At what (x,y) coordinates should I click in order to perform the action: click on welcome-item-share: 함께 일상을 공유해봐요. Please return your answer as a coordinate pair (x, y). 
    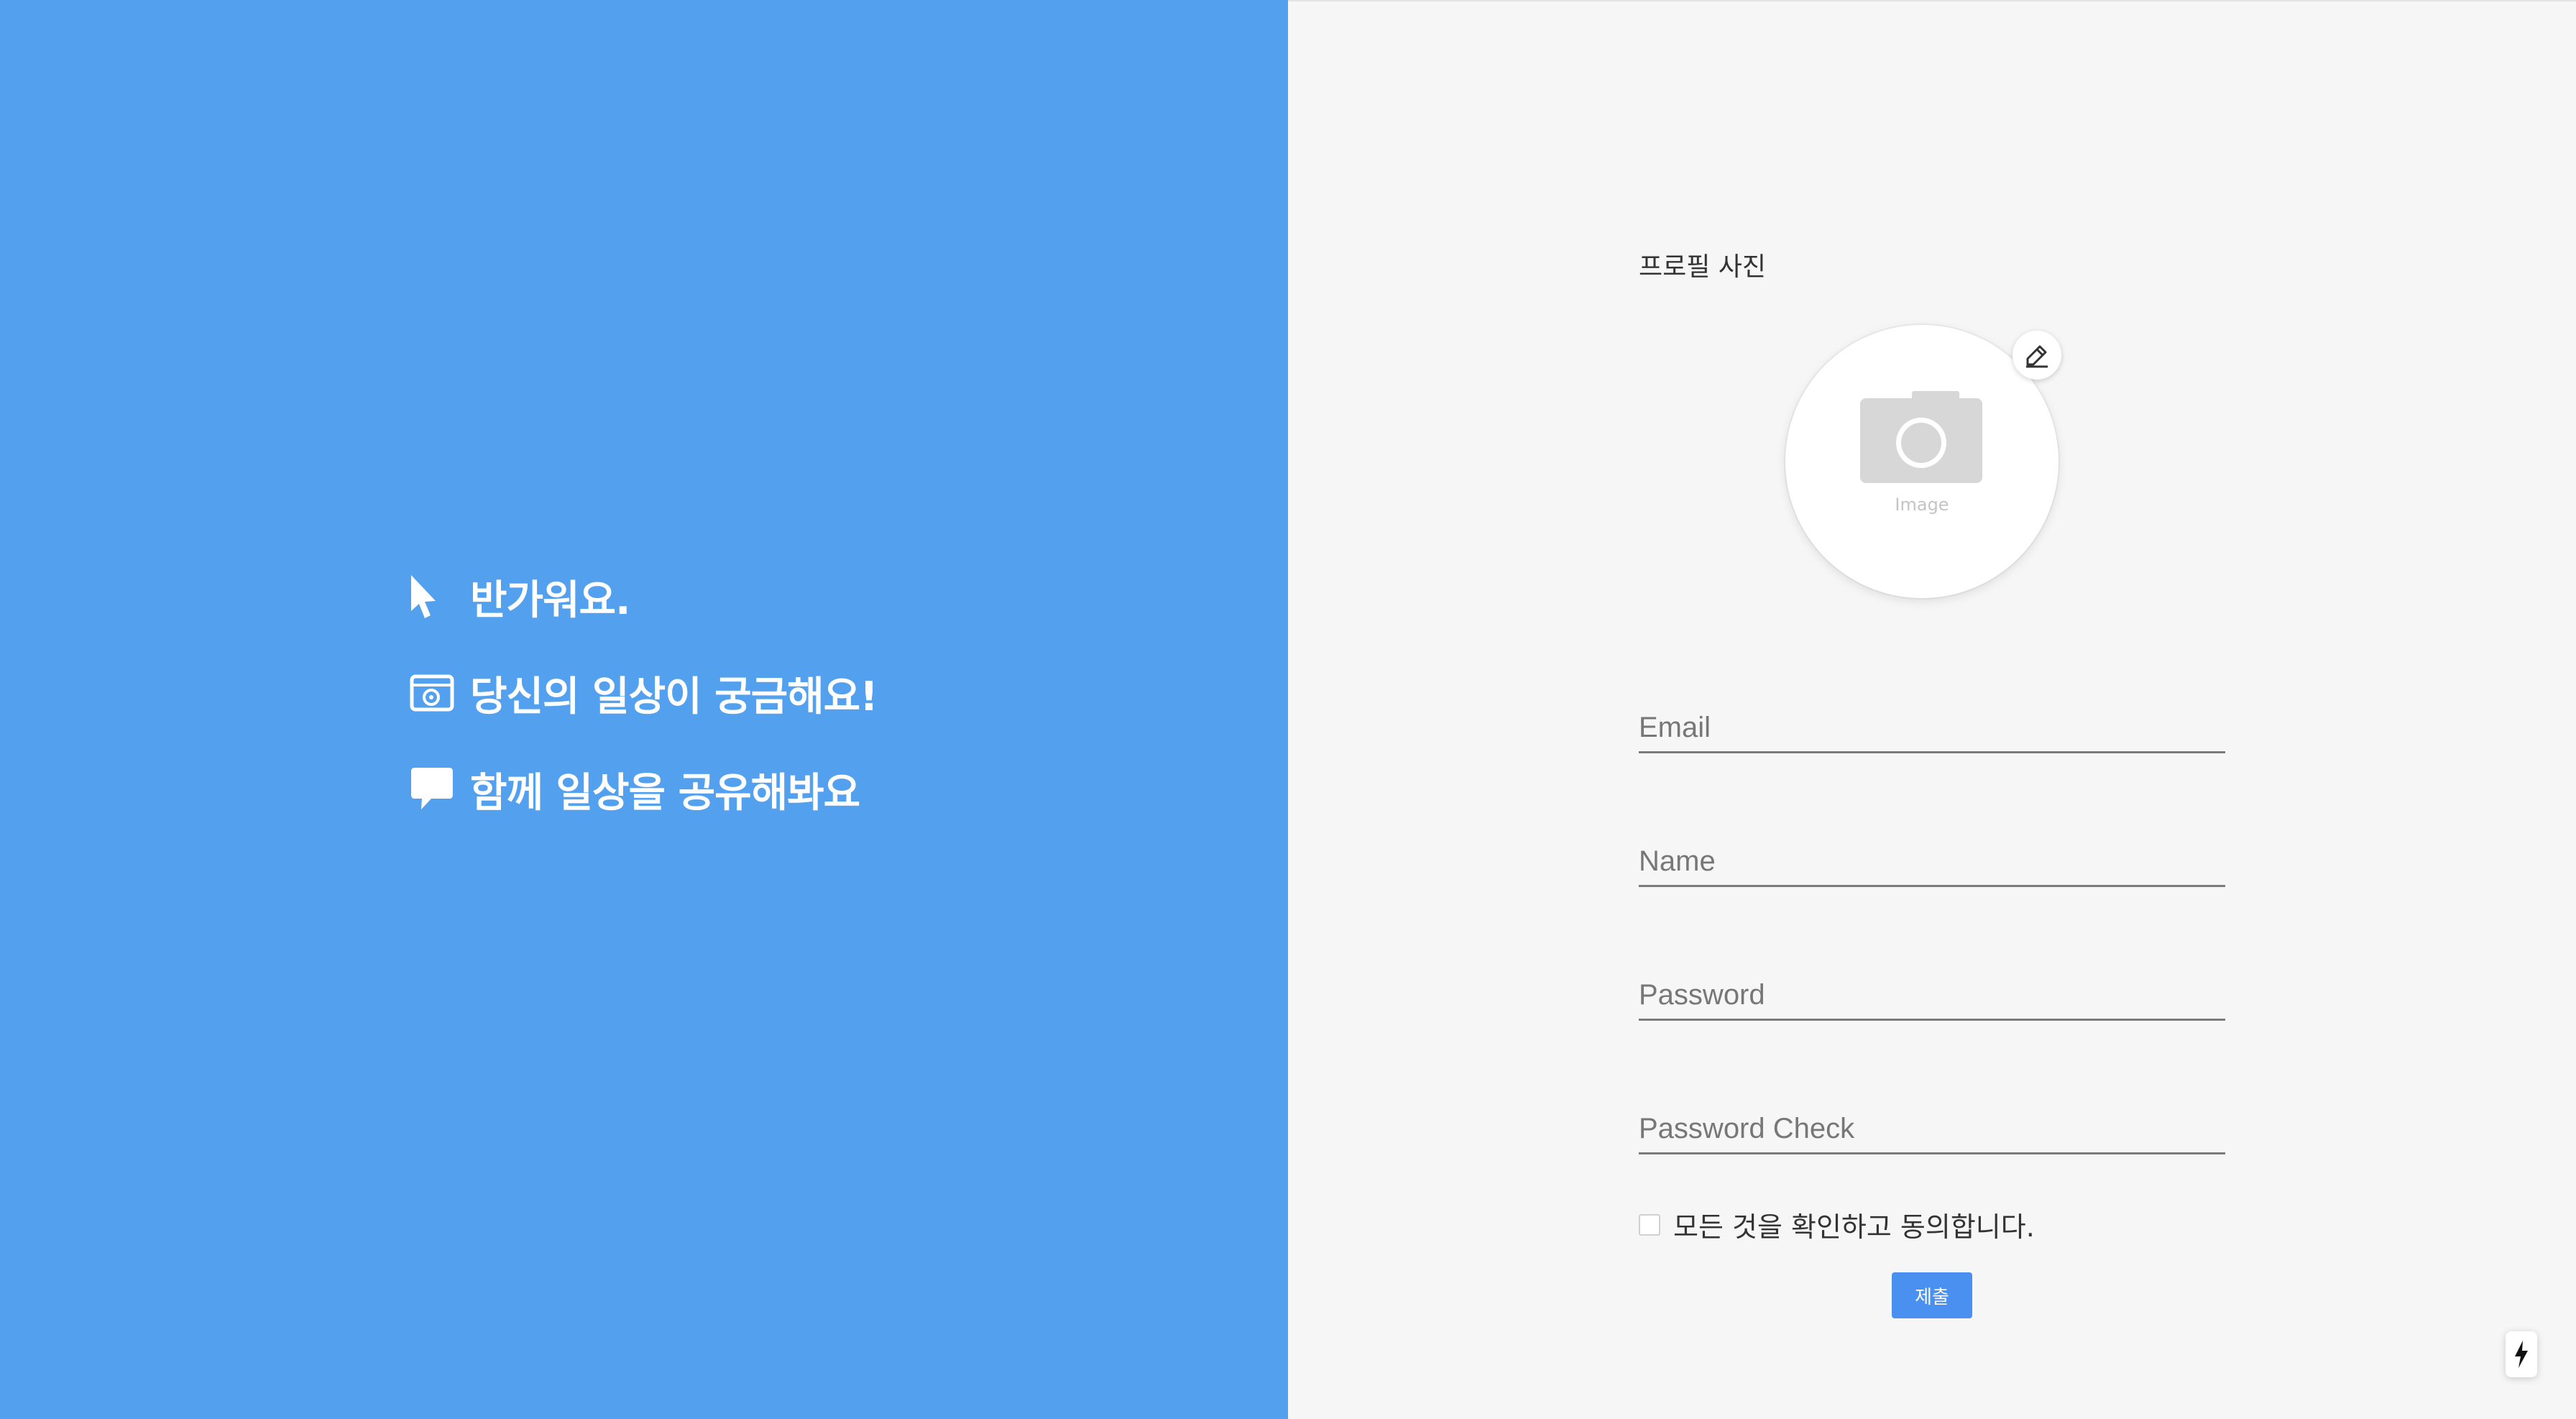
    Looking at the image, I should click on (644, 789).